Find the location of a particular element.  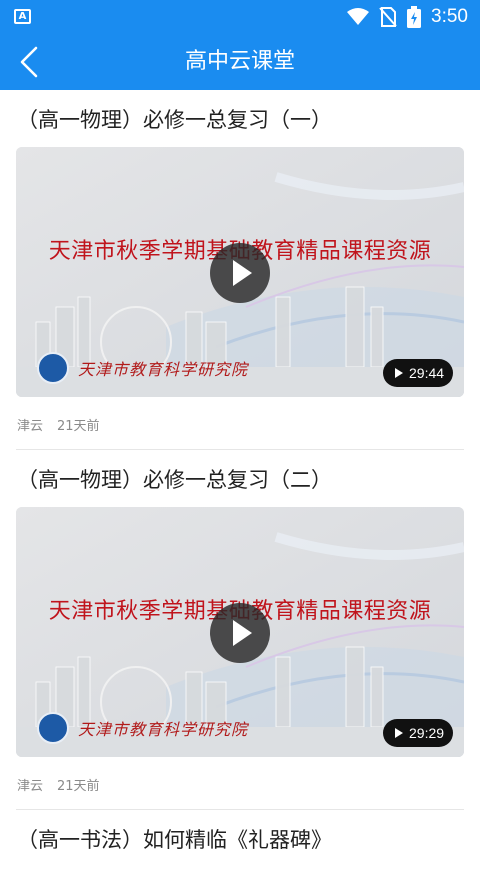

status-time: 3:50 is located at coordinates (449, 16).